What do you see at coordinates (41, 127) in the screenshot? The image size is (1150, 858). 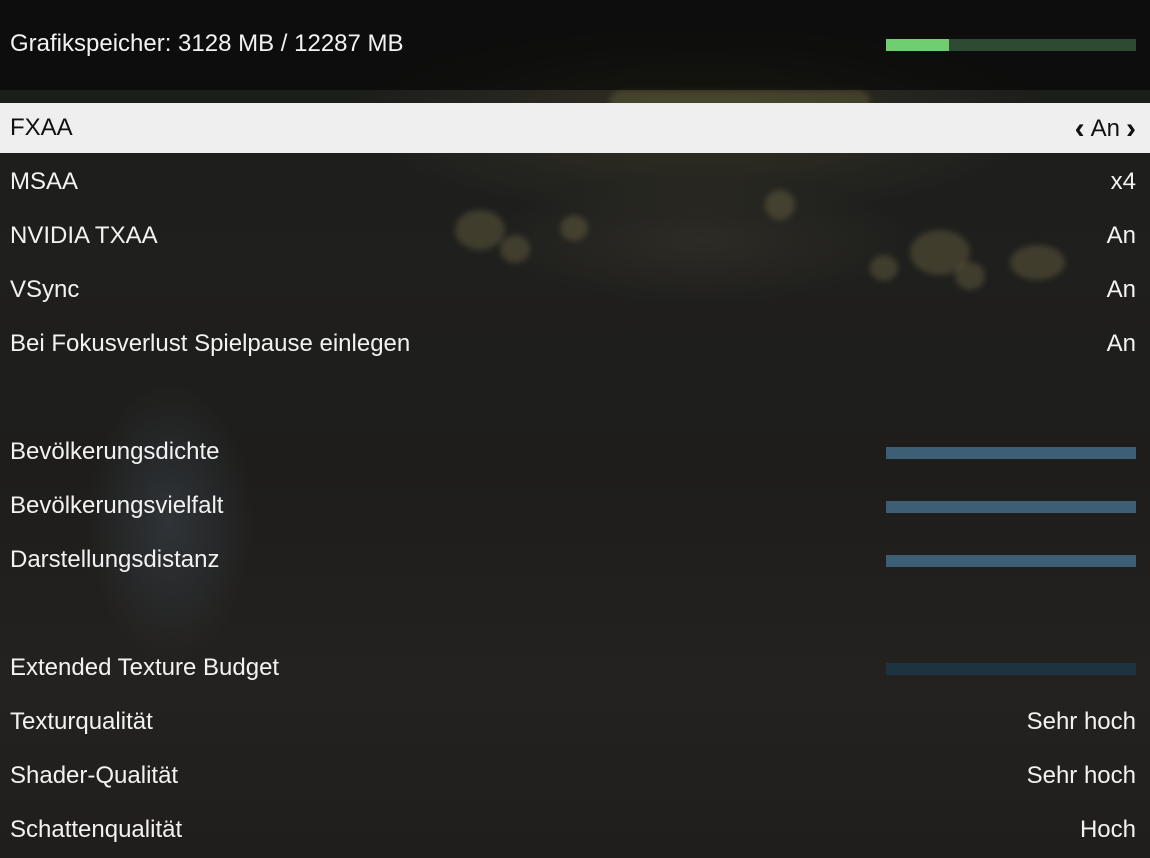 I see `setting-label: FXAA` at bounding box center [41, 127].